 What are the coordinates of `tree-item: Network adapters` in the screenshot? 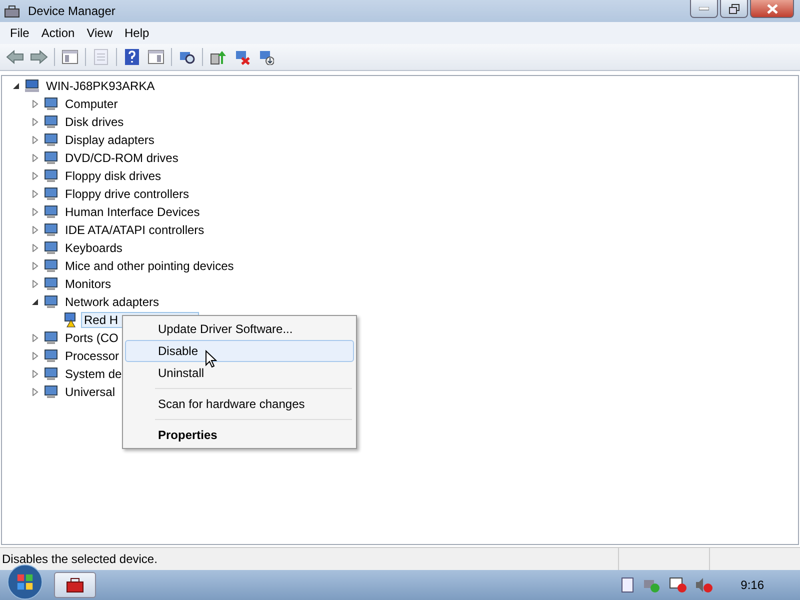 It's located at (112, 302).